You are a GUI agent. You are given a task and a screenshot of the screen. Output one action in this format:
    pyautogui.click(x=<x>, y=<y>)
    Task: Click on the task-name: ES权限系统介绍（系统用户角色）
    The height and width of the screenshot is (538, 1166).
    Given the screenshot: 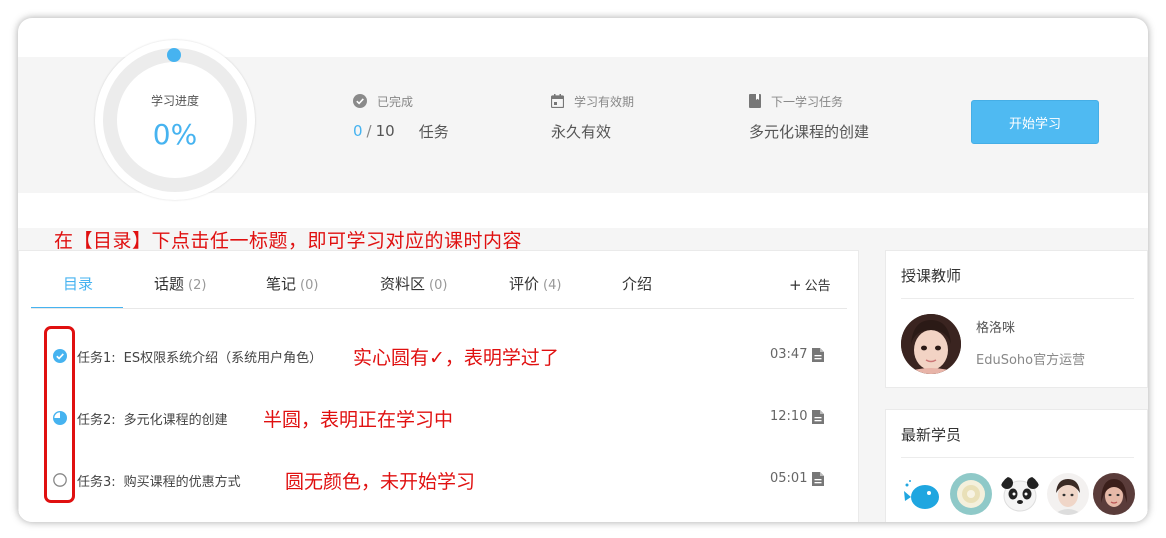 What is the action you would take?
    pyautogui.click(x=223, y=358)
    